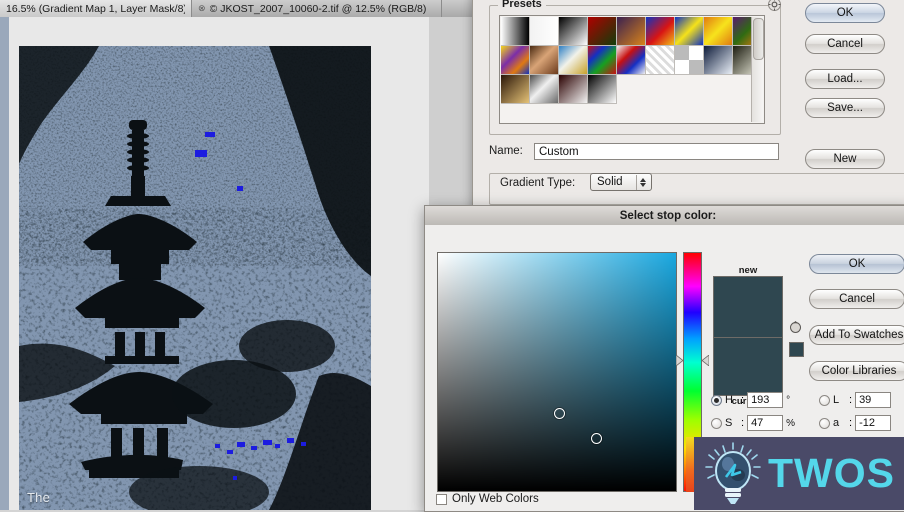 This screenshot has width=904, height=512. Describe the element at coordinates (664, 216) in the screenshot. I see `color-picker-title: Select stop color:` at that location.